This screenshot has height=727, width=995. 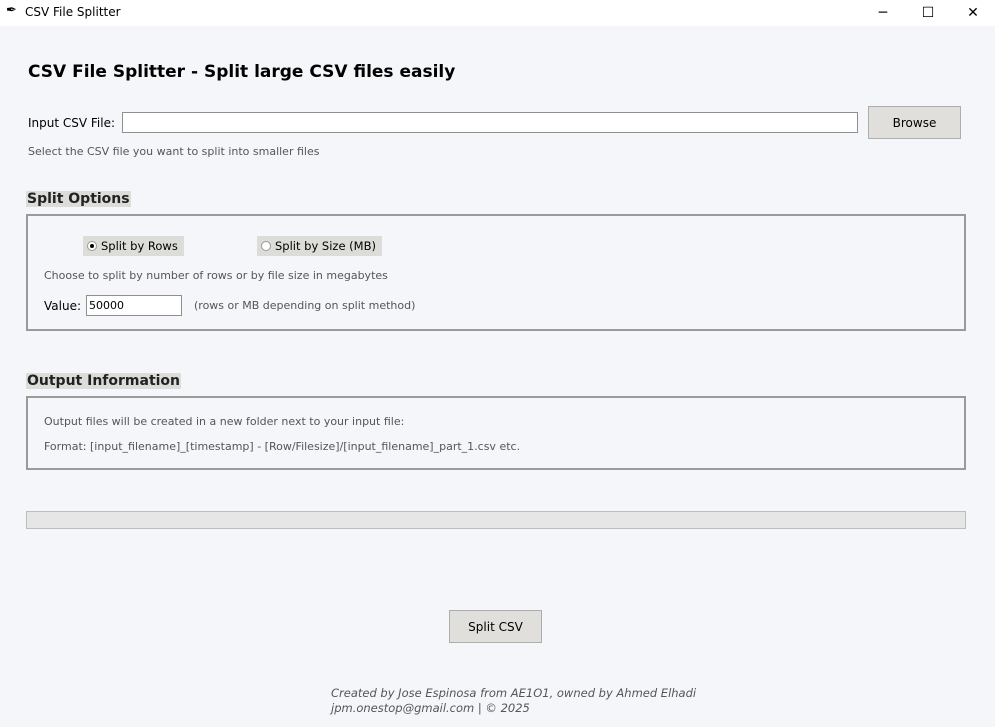 I want to click on radio-rows-label: Split by Rows, so click(x=139, y=246).